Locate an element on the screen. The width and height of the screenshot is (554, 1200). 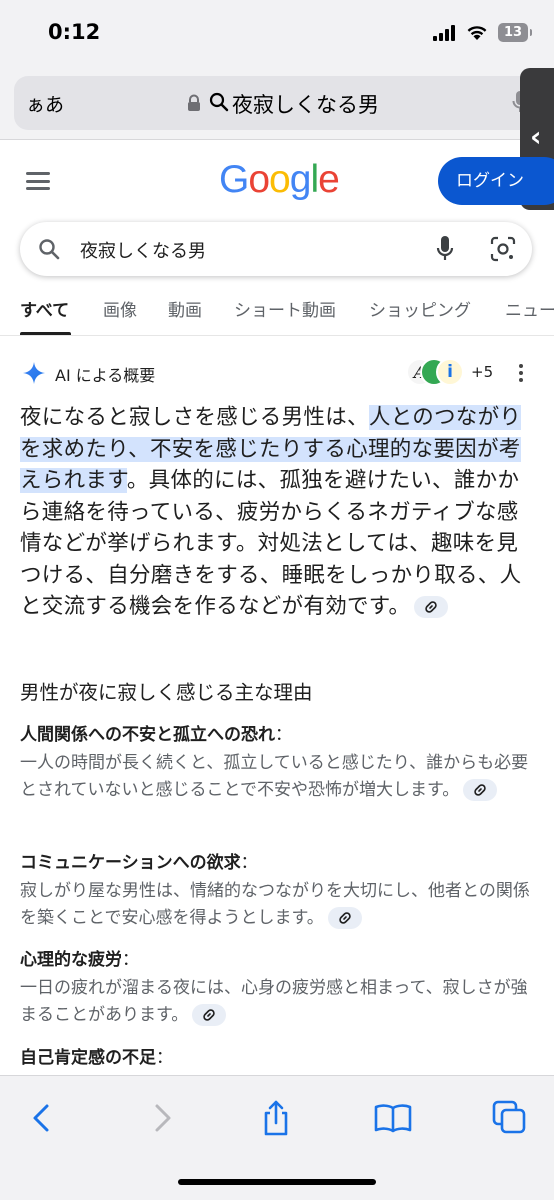
reason-title: 心理的な疲労： is located at coordinates (79, 960).